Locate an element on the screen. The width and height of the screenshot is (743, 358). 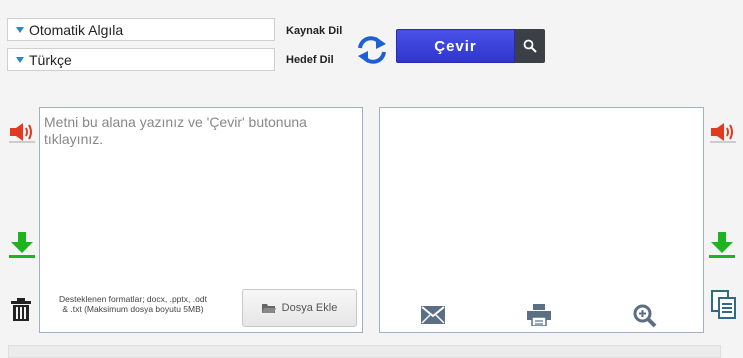
source-language-value: Otomatik Algıla is located at coordinates (76, 29).